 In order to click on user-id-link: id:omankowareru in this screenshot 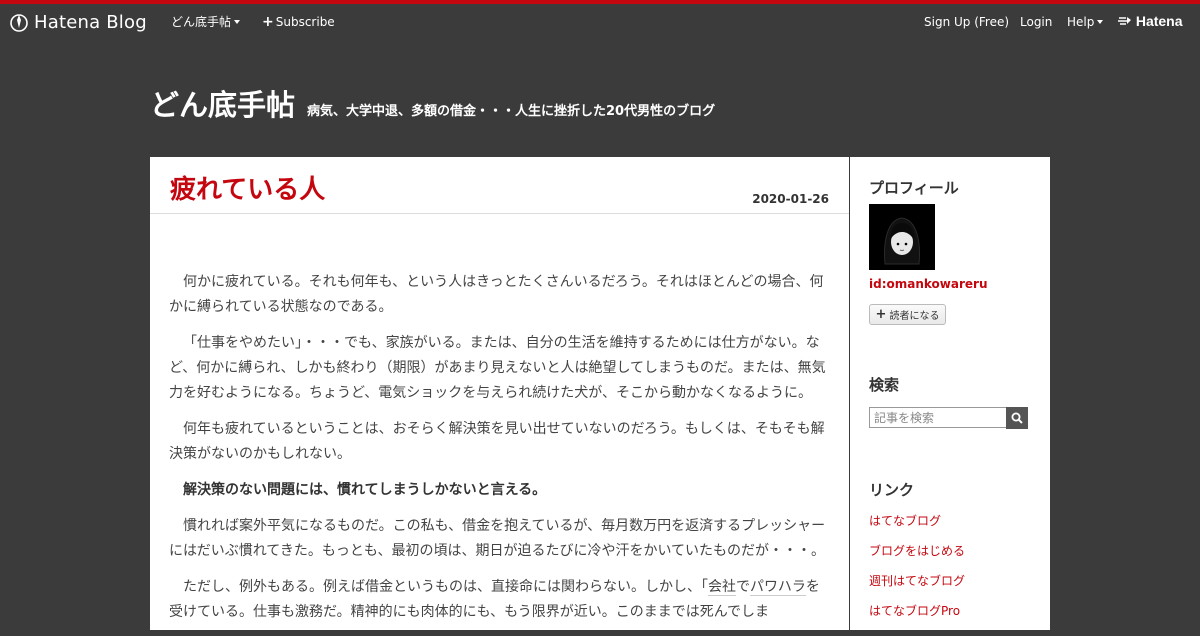, I will do `click(928, 284)`.